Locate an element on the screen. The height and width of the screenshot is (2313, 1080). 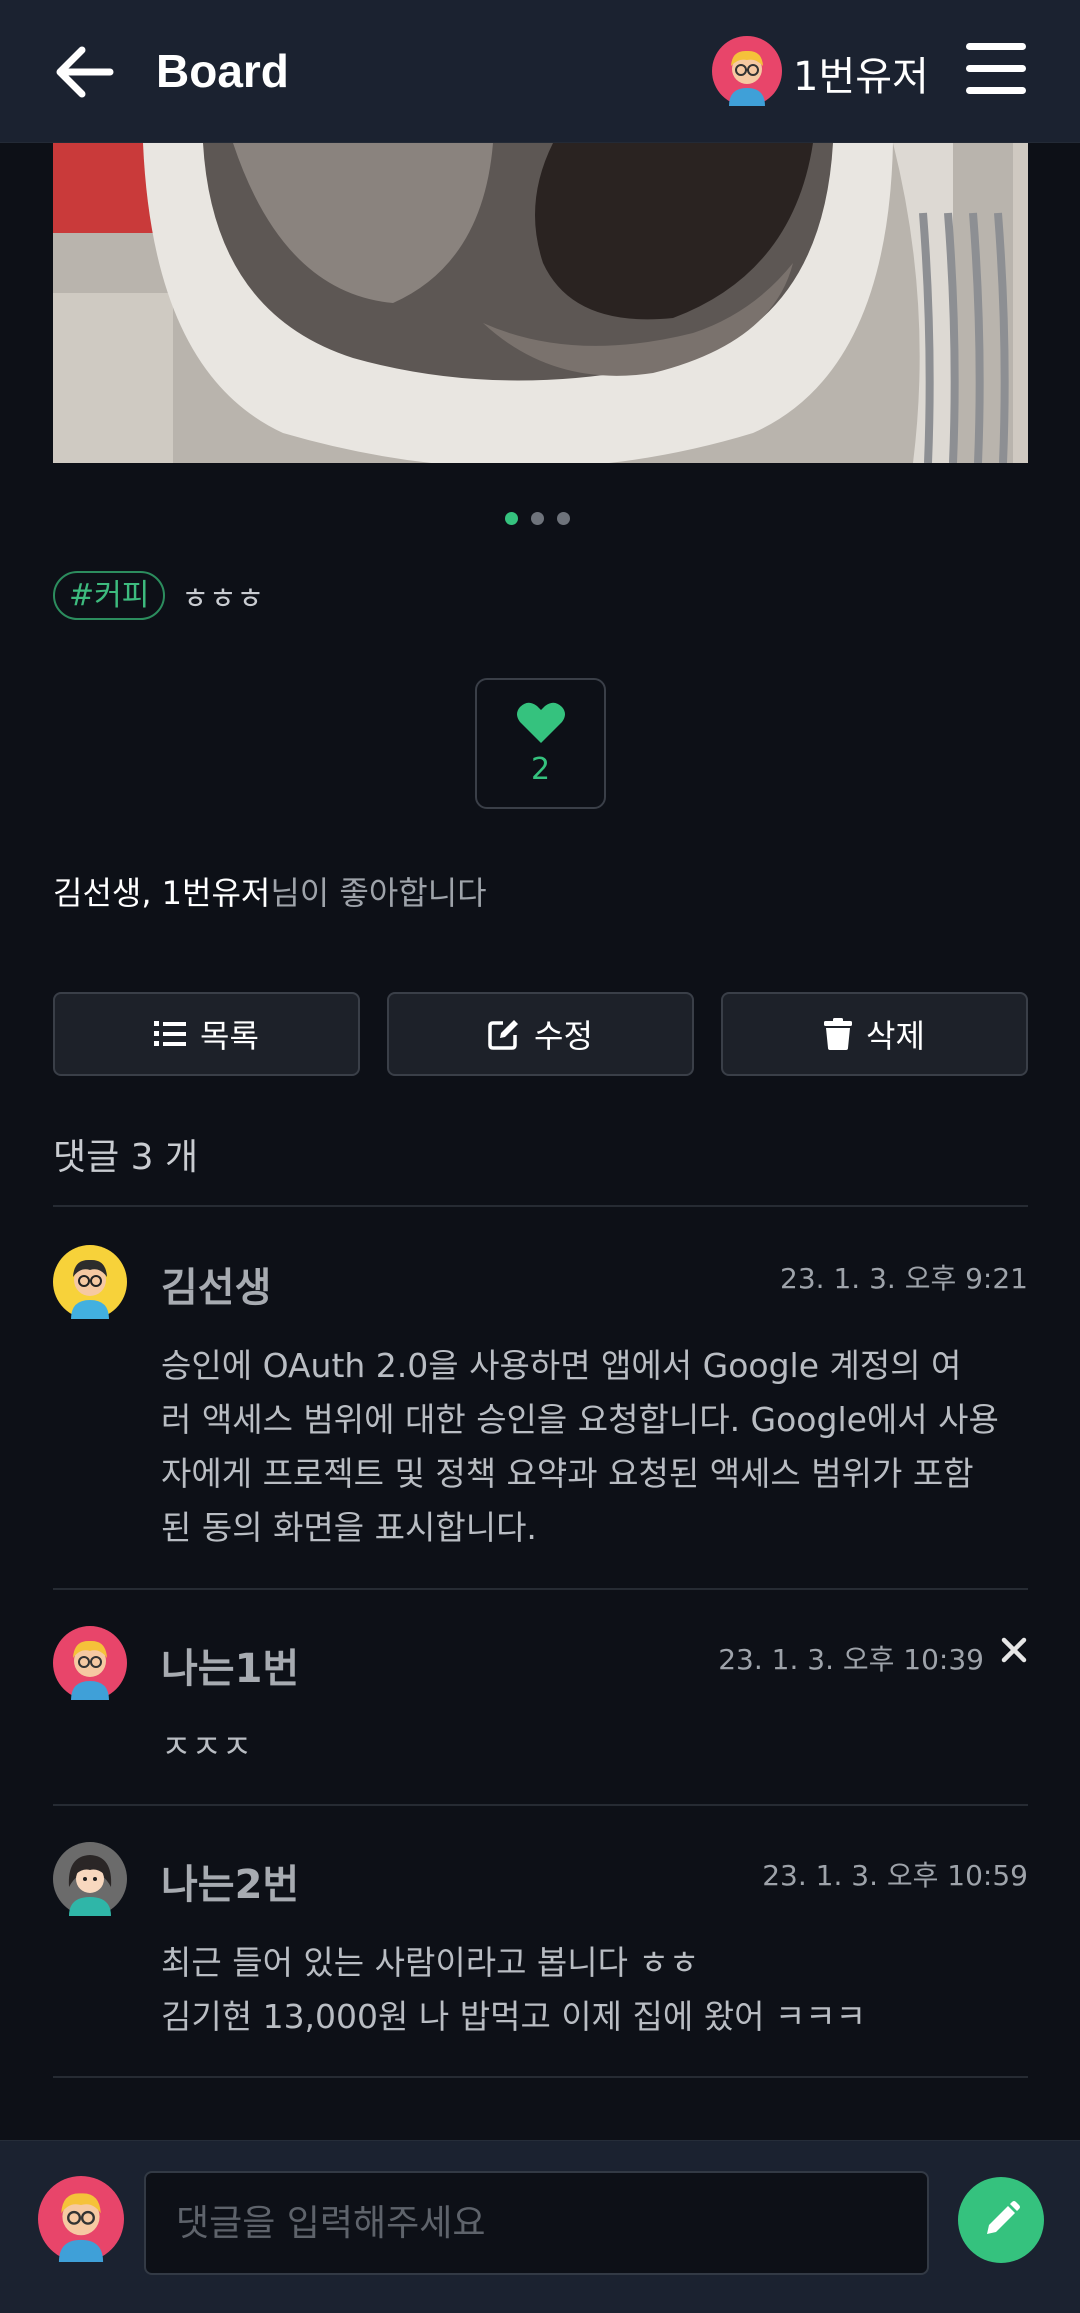
comment-author: 나는1번 is located at coordinates (230, 1669).